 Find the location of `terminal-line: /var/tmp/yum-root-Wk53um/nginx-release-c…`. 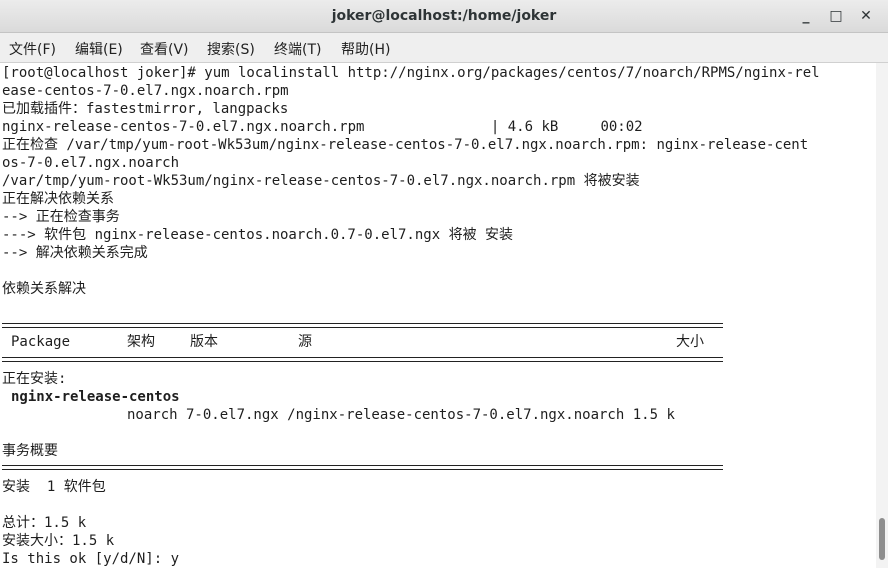

terminal-line: /var/tmp/yum-root-Wk53um/nginx-release-c… is located at coordinates (321, 181).